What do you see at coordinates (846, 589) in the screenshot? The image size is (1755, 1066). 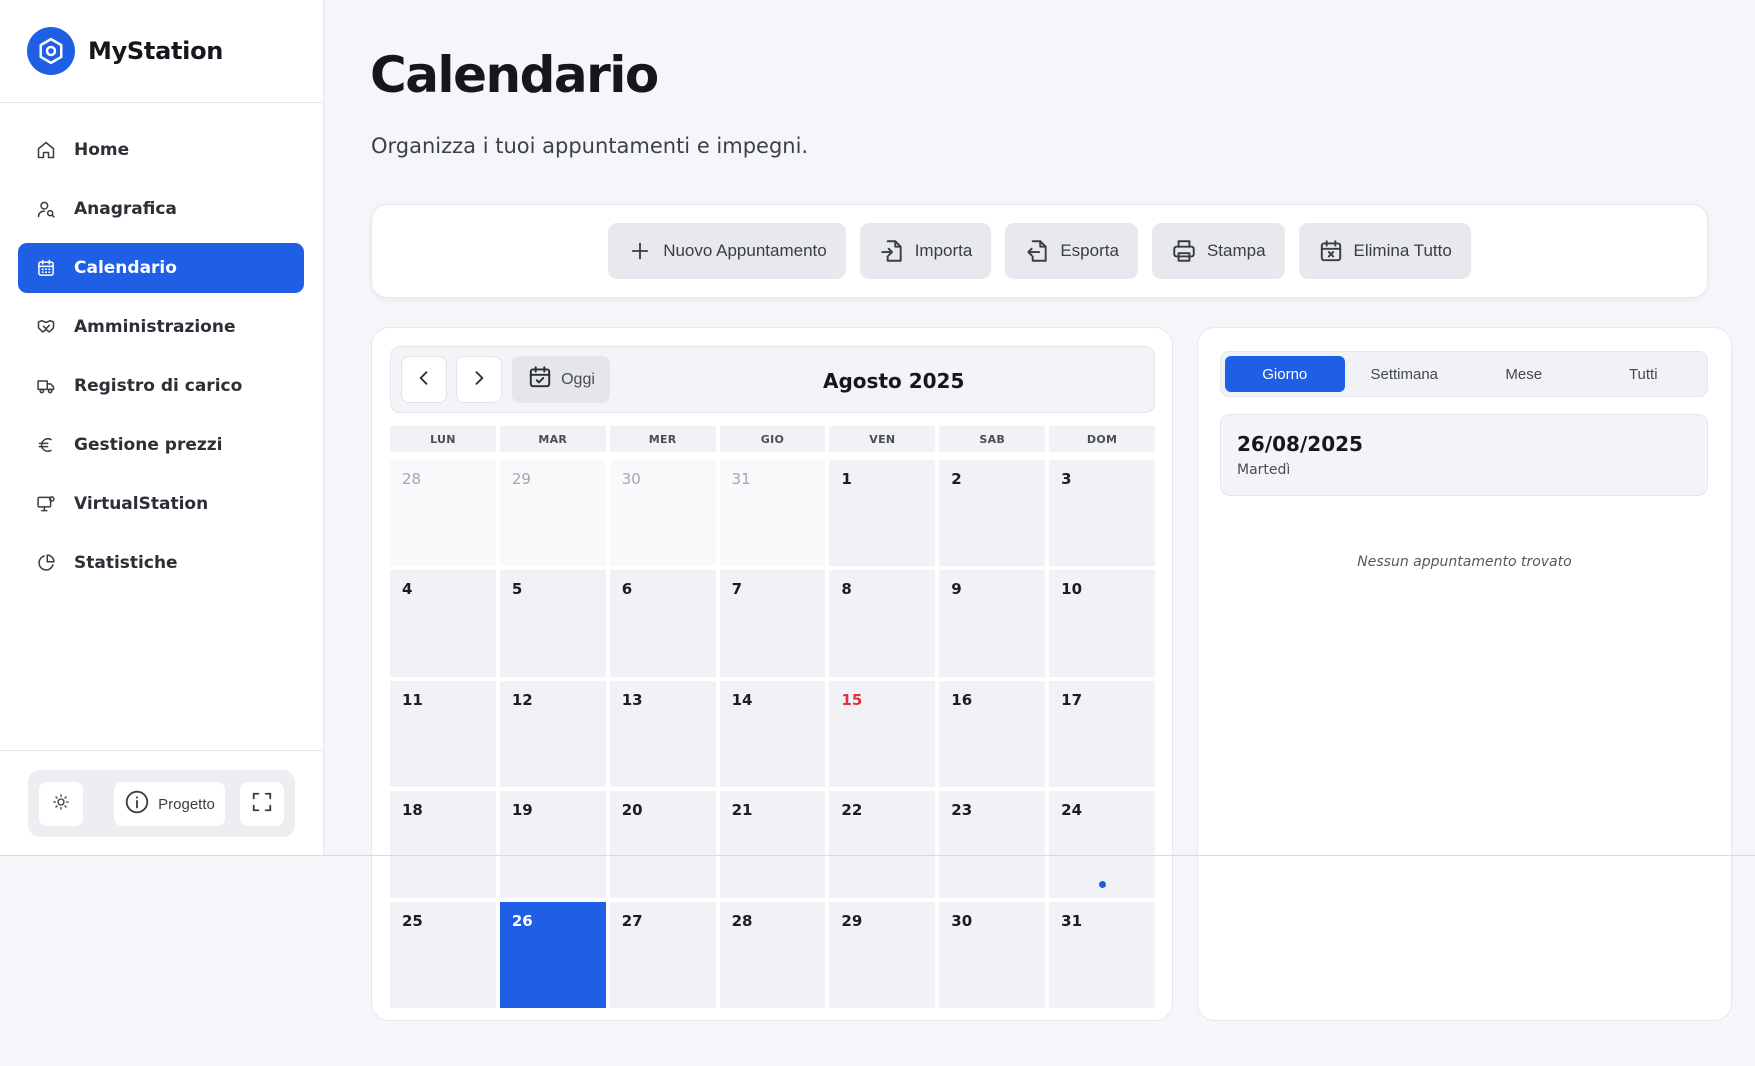 I see `day-number: 8` at bounding box center [846, 589].